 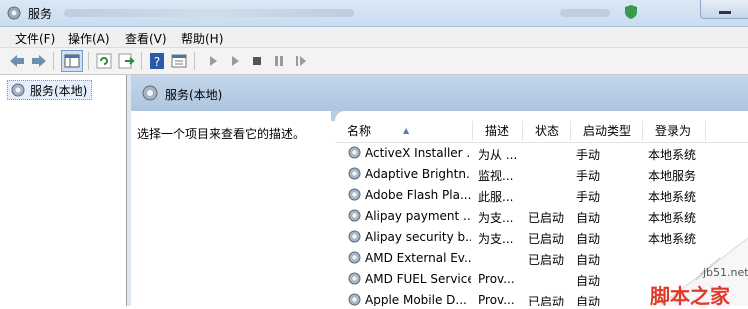 What do you see at coordinates (374, 61) in the screenshot?
I see `toolbar: ?` at bounding box center [374, 61].